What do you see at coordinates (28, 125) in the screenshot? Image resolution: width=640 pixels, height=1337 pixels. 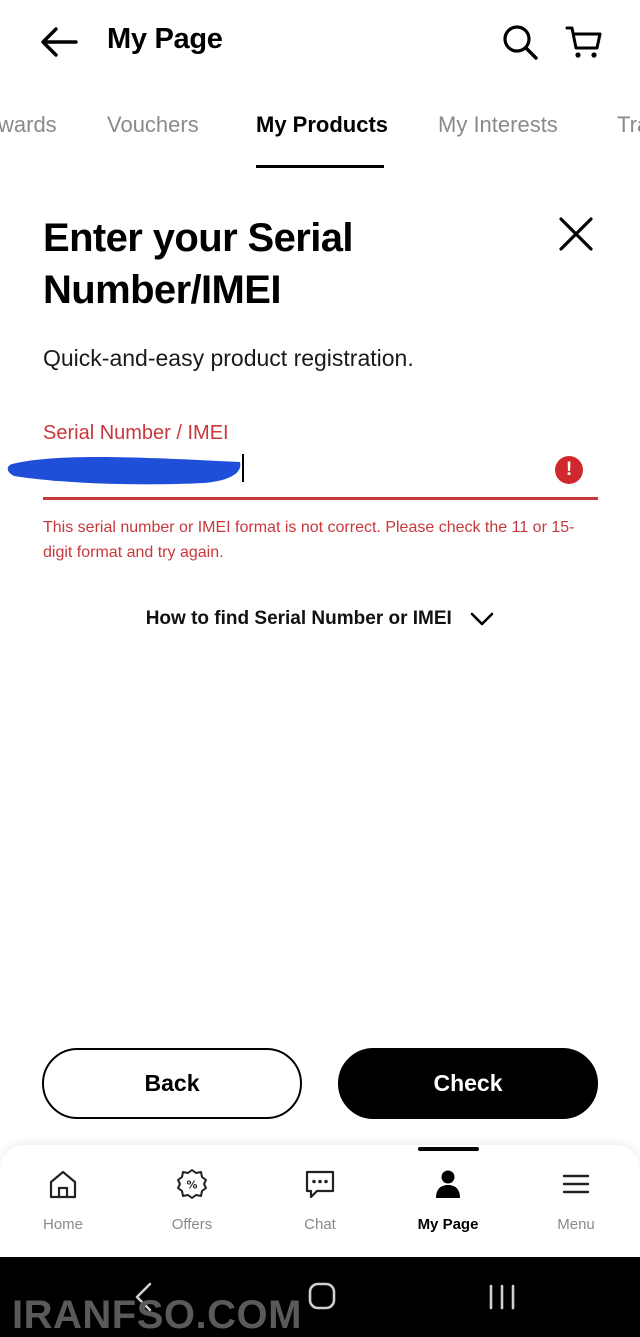 I see `tab-rewards: wards` at bounding box center [28, 125].